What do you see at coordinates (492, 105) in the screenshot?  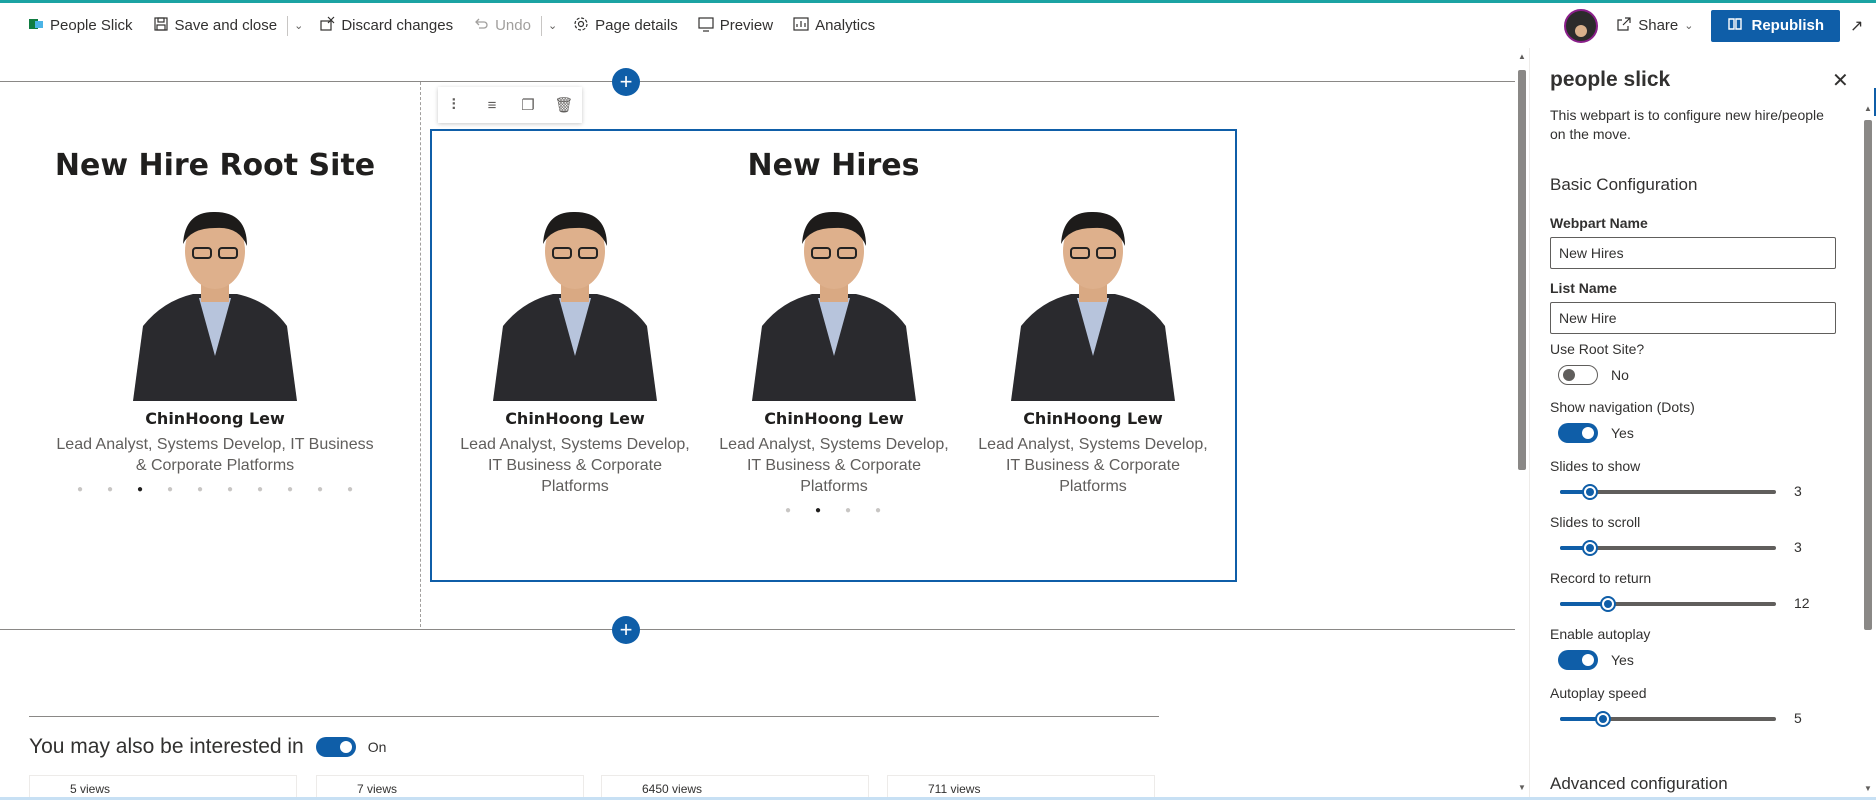 I see `edit-properties-icon: ≡` at bounding box center [492, 105].